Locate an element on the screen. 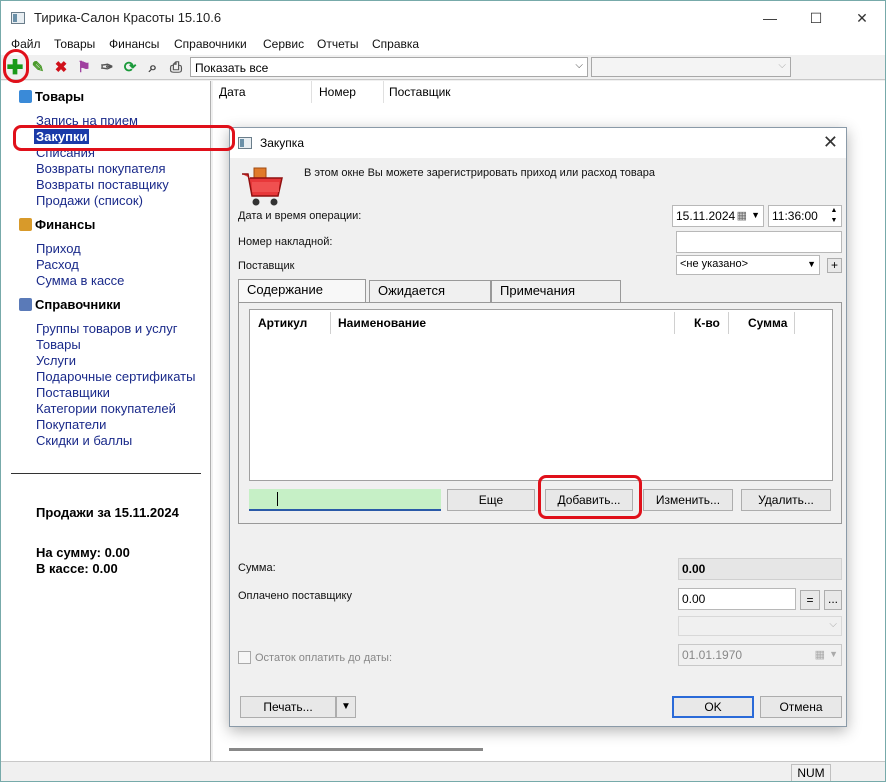  flag-icon: ⚑ is located at coordinates (84, 68).